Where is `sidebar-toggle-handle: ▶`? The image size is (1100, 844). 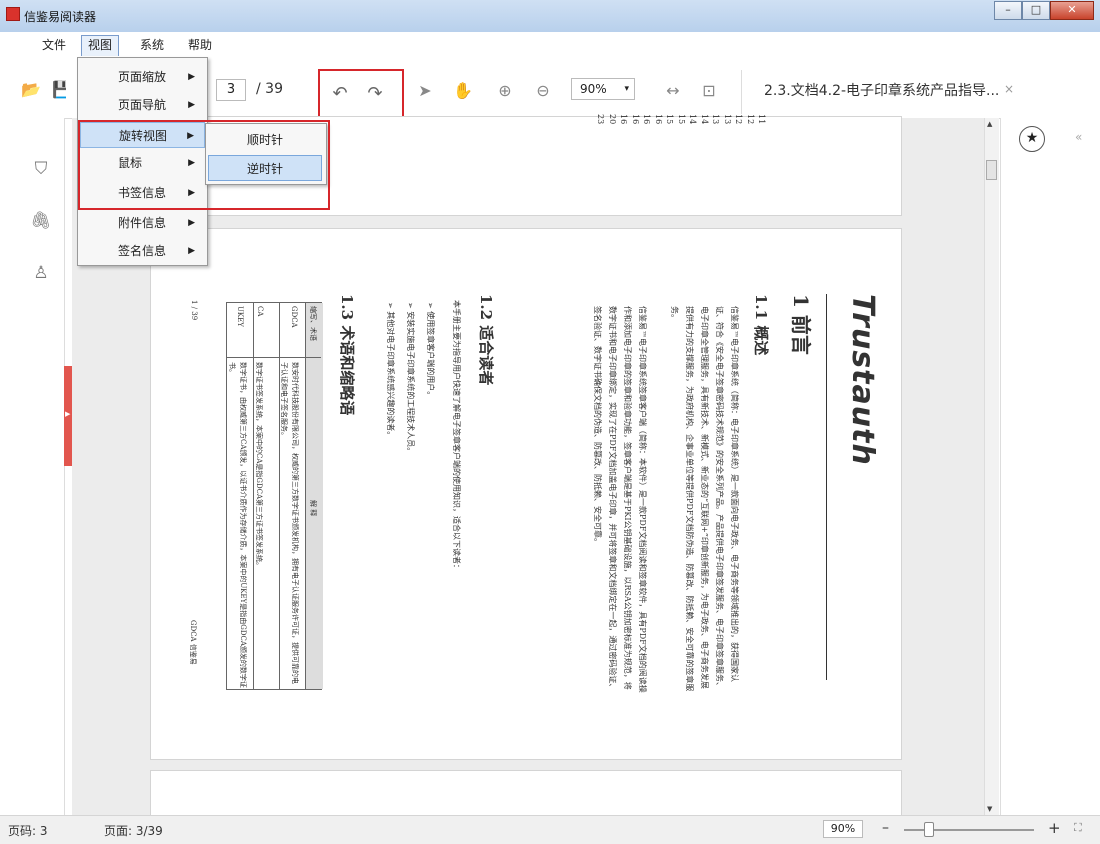 sidebar-toggle-handle: ▶ is located at coordinates (68, 416).